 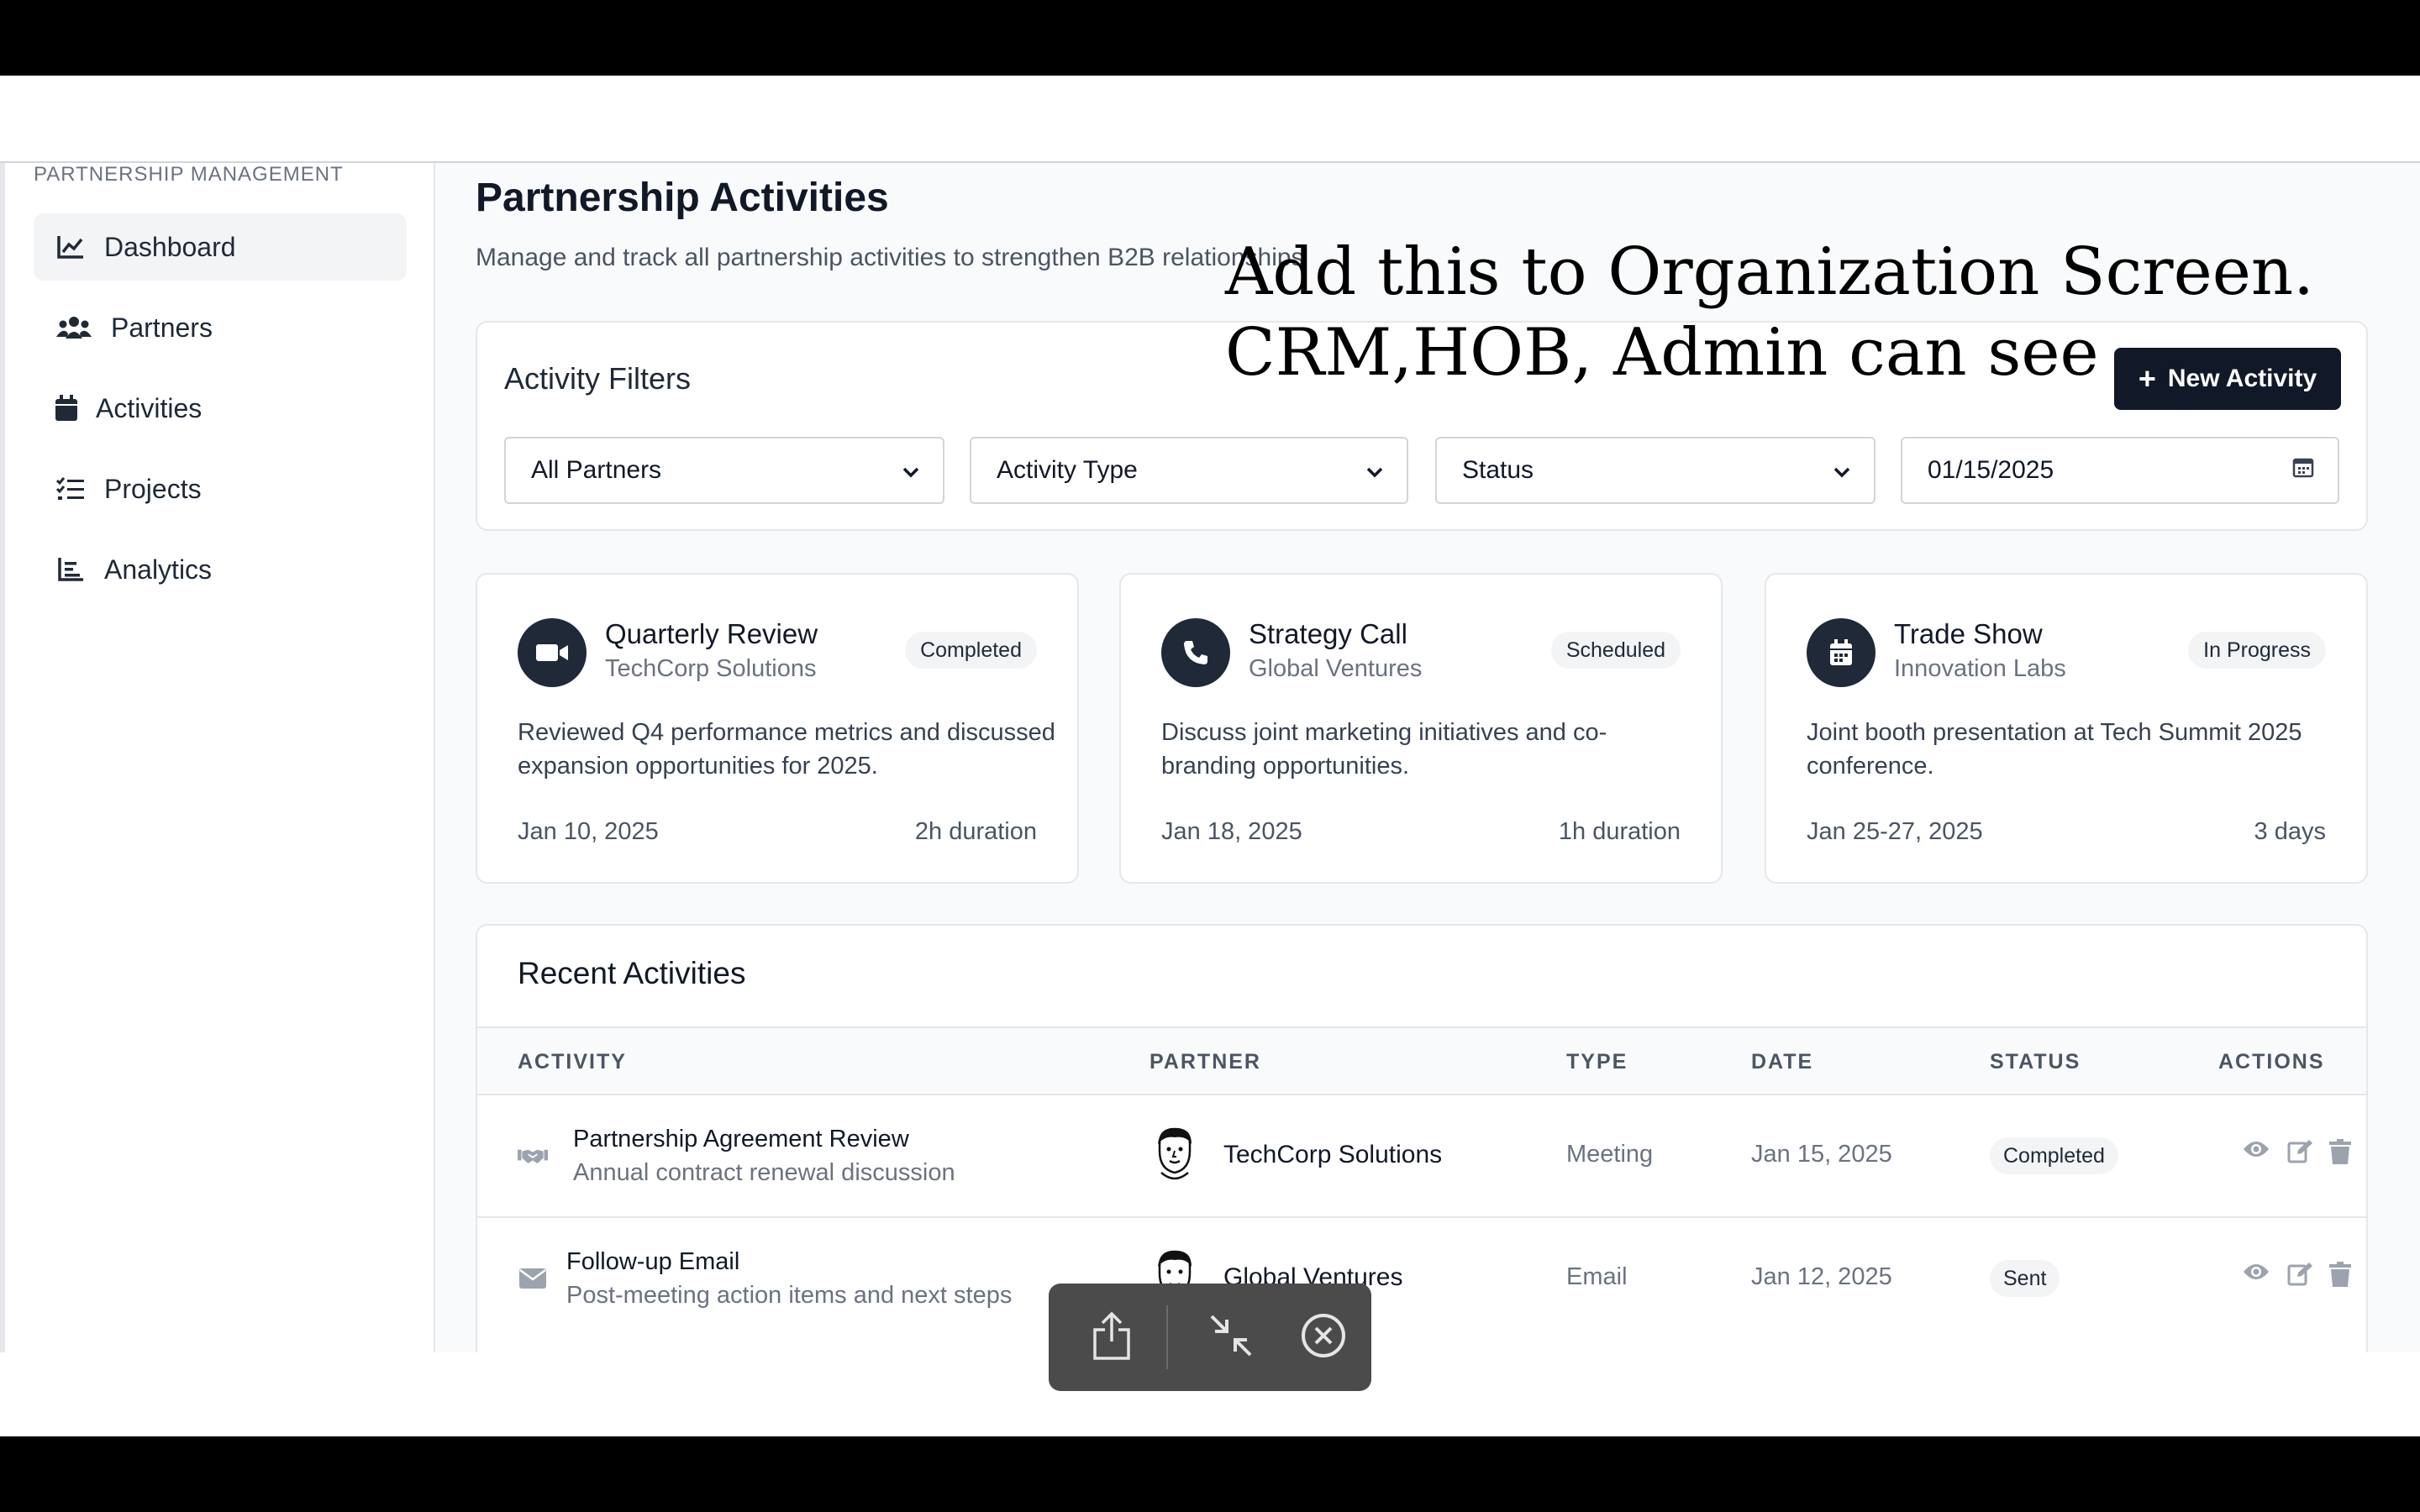 I want to click on activity-card-partner: Global Ventures, so click(x=1336, y=668).